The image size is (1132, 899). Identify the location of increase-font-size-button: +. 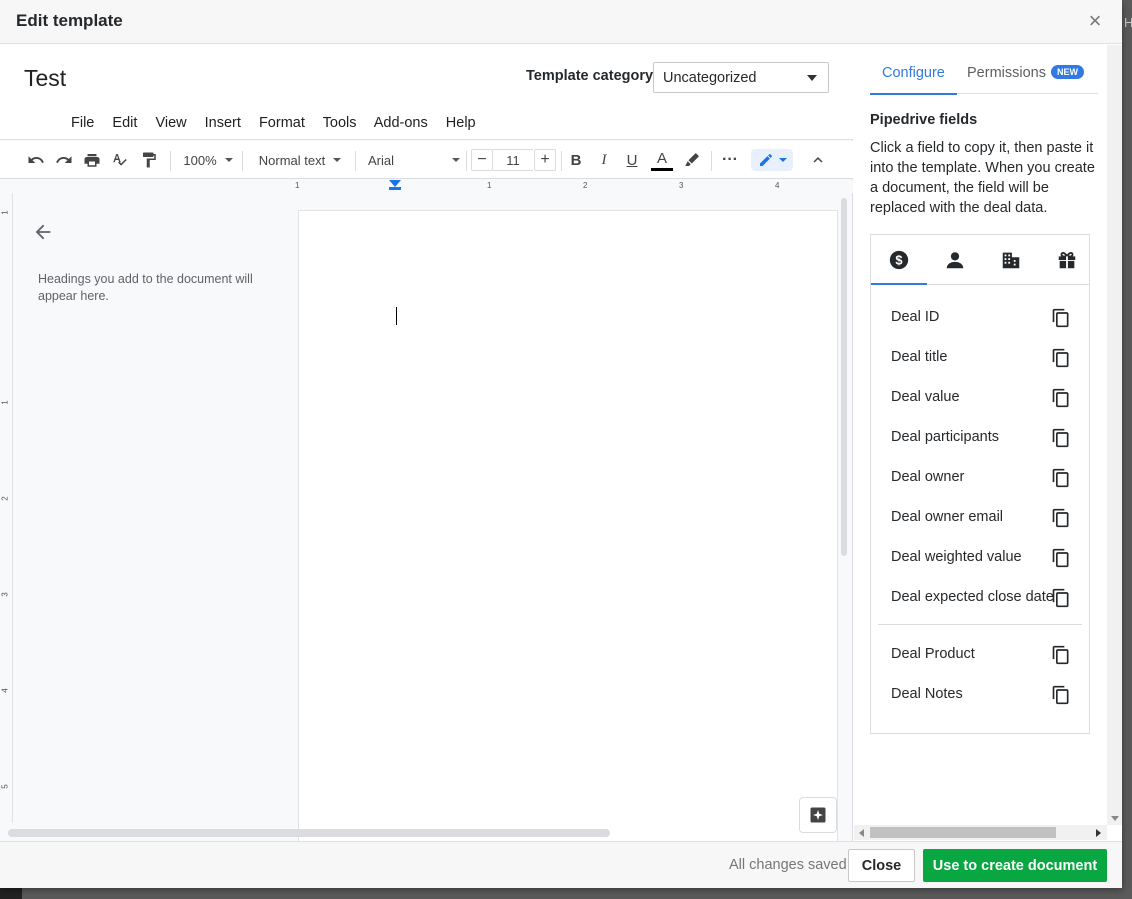
(545, 160).